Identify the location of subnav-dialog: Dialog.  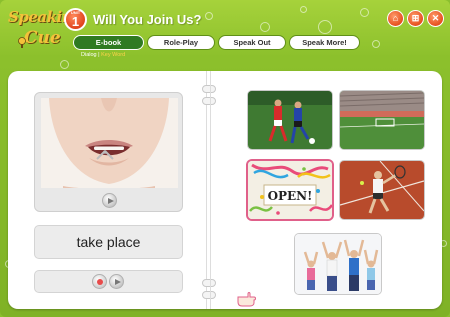
(89, 55).